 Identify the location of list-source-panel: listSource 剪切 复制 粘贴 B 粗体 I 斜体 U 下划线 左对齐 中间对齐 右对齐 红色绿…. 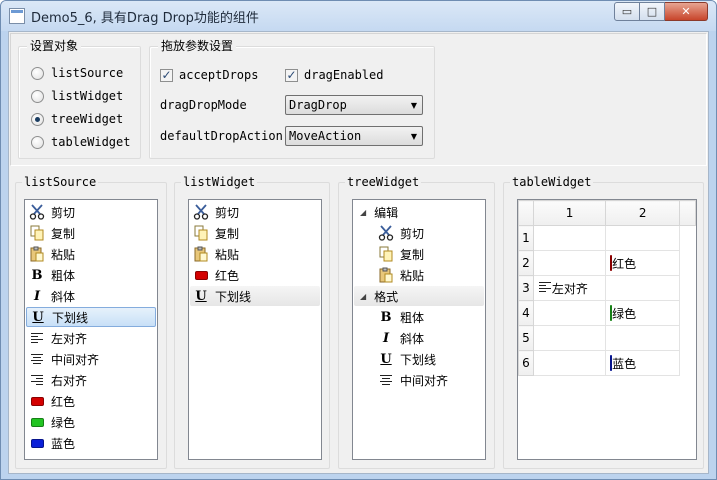
(91, 322).